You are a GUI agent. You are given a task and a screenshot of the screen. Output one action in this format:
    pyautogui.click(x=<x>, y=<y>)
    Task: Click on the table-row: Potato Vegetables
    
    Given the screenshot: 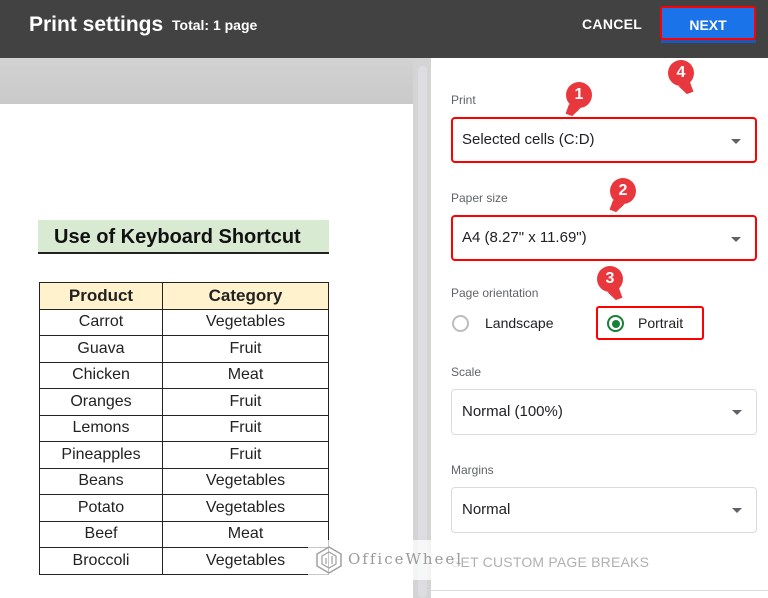 What is the action you would take?
    pyautogui.click(x=184, y=508)
    